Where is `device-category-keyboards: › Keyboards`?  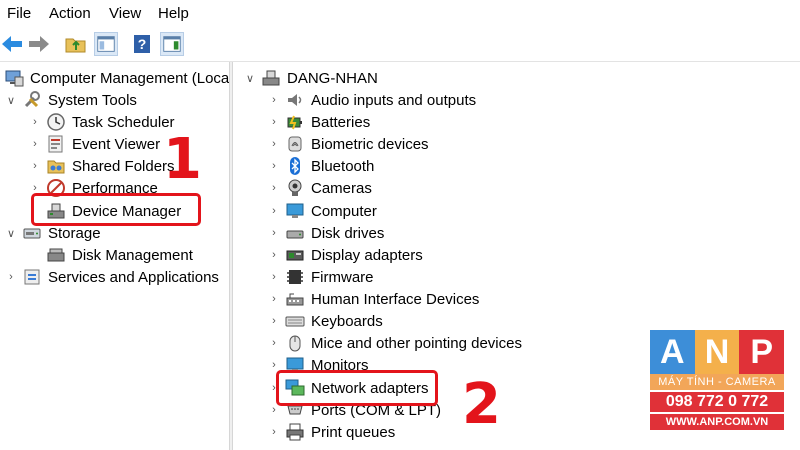 device-category-keyboards: › Keyboards is located at coordinates (325, 321).